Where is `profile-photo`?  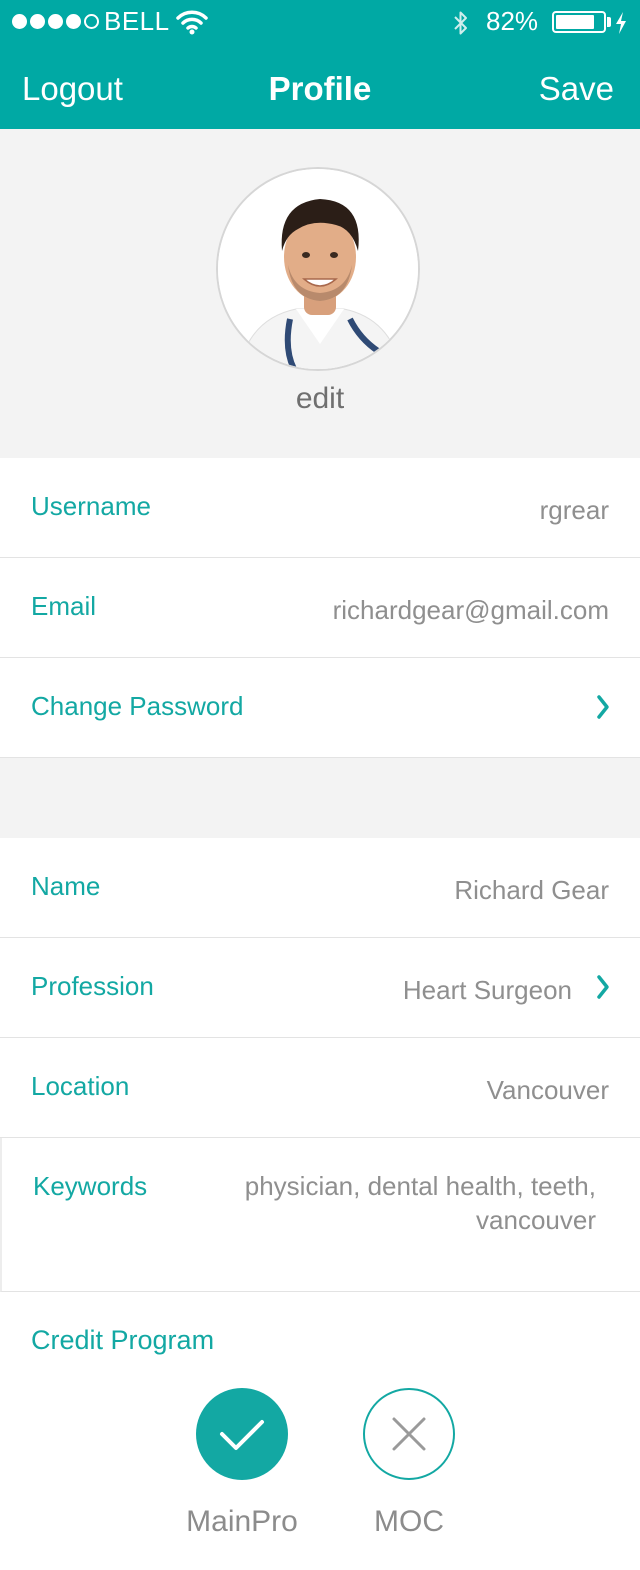 profile-photo is located at coordinates (318, 269).